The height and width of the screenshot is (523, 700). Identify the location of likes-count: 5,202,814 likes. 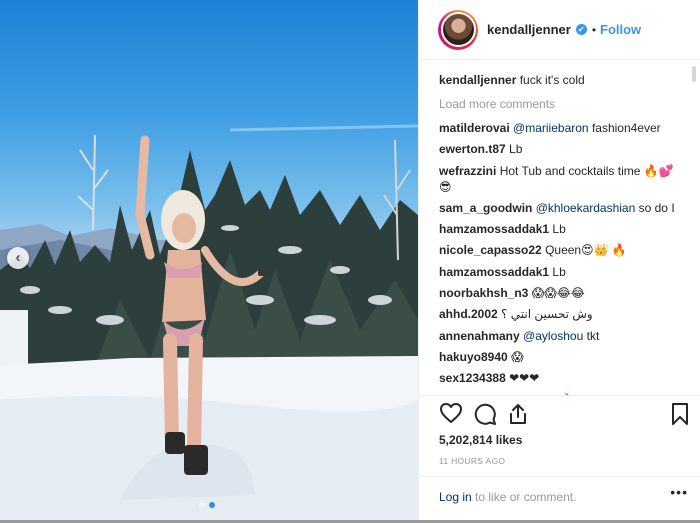
(480, 440).